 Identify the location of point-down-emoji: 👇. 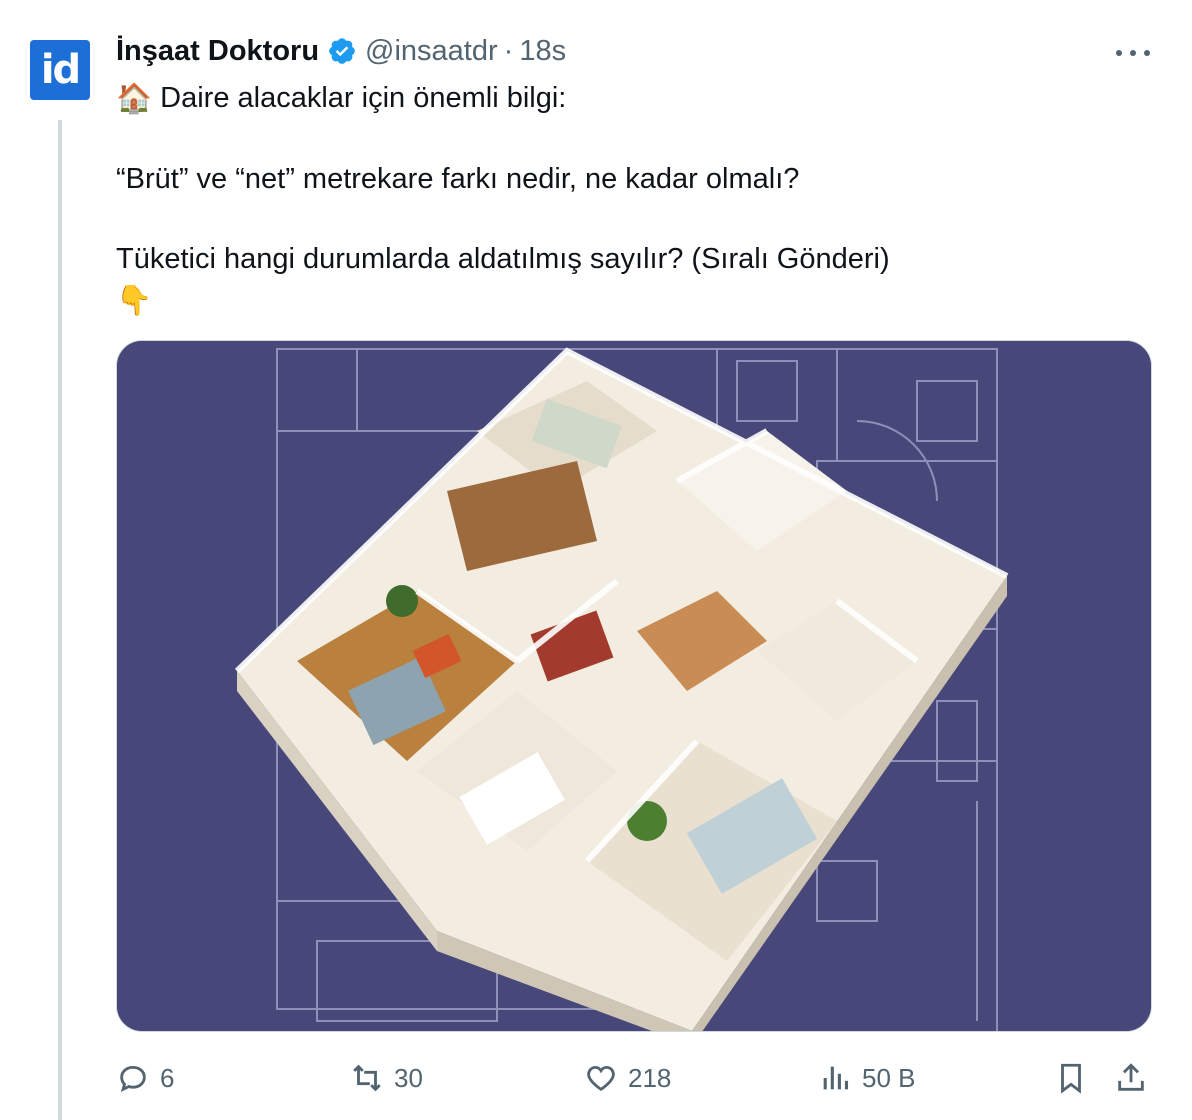
(134, 300).